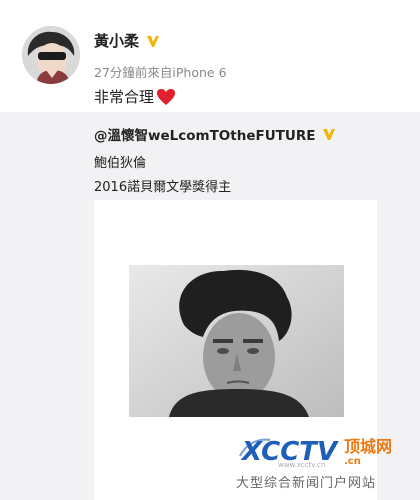 The height and width of the screenshot is (500, 420). What do you see at coordinates (352, 461) in the screenshot?
I see `logo-domain: .cn` at bounding box center [352, 461].